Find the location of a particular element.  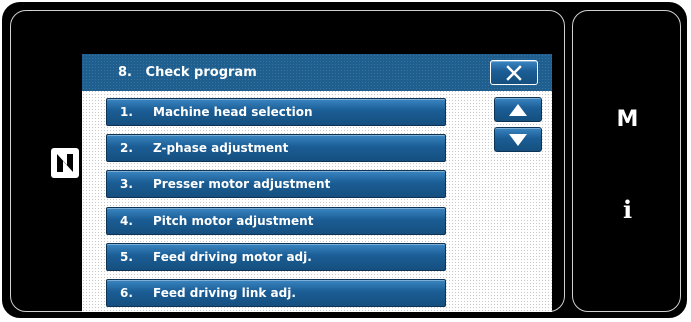

arrow-up-icon is located at coordinates (518, 109).